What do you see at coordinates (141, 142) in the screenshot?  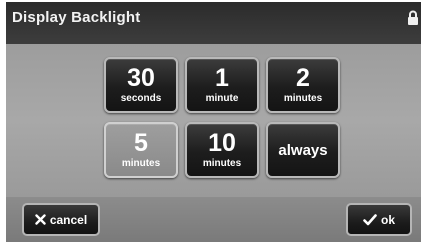 I see `option-value: 5` at bounding box center [141, 142].